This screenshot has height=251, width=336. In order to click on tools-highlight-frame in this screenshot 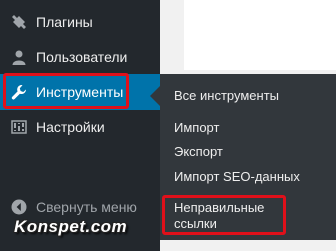, I will do `click(66, 91)`.